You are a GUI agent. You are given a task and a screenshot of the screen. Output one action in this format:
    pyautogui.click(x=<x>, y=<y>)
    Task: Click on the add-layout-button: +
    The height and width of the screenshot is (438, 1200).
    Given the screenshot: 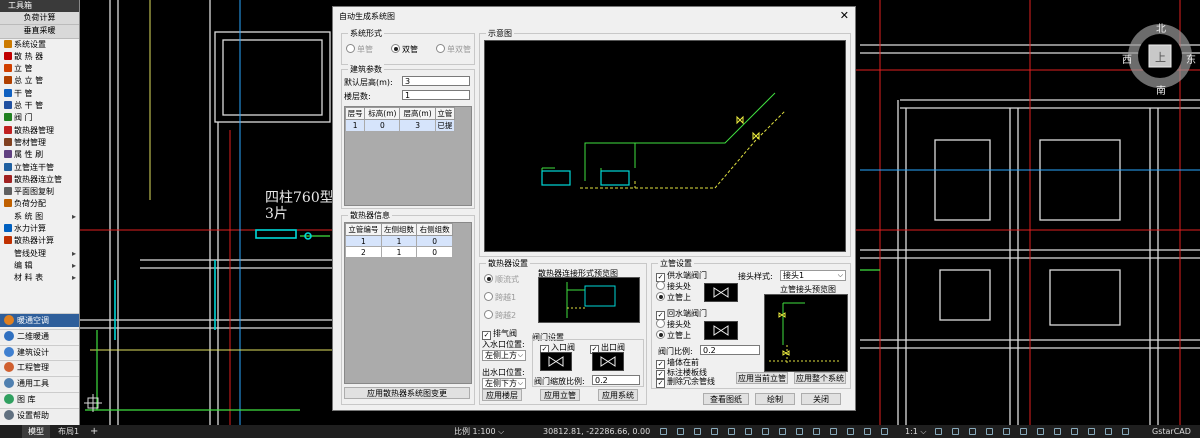 What is the action you would take?
    pyautogui.click(x=94, y=431)
    